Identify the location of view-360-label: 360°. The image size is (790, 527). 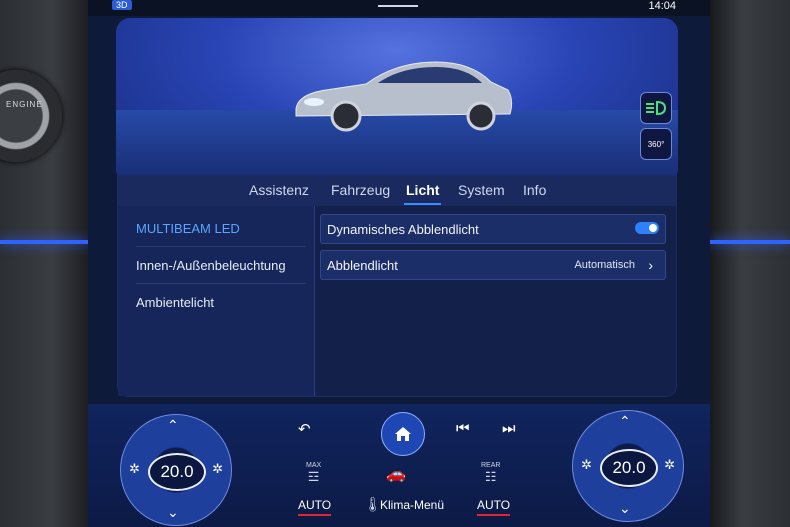
(656, 144).